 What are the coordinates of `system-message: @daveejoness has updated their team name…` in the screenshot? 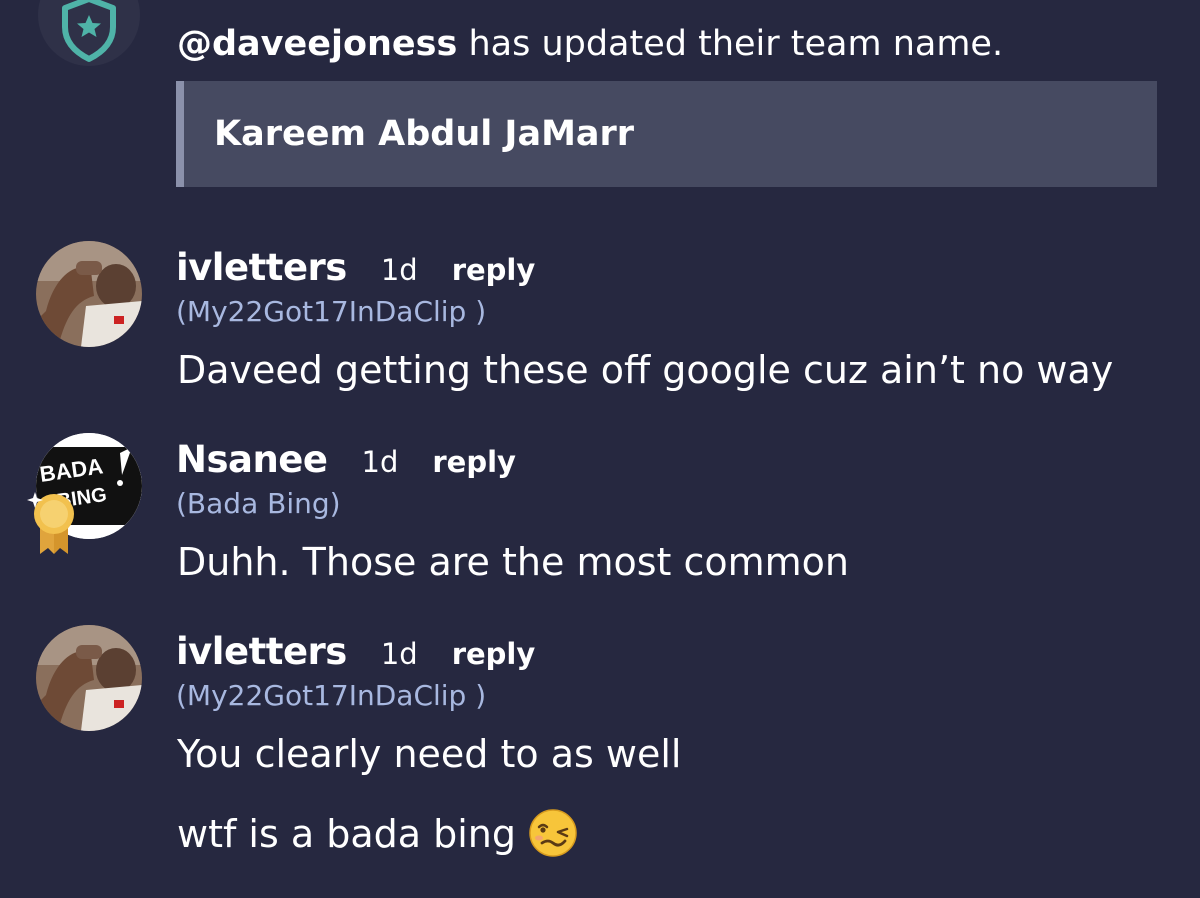 It's located at (590, 44).